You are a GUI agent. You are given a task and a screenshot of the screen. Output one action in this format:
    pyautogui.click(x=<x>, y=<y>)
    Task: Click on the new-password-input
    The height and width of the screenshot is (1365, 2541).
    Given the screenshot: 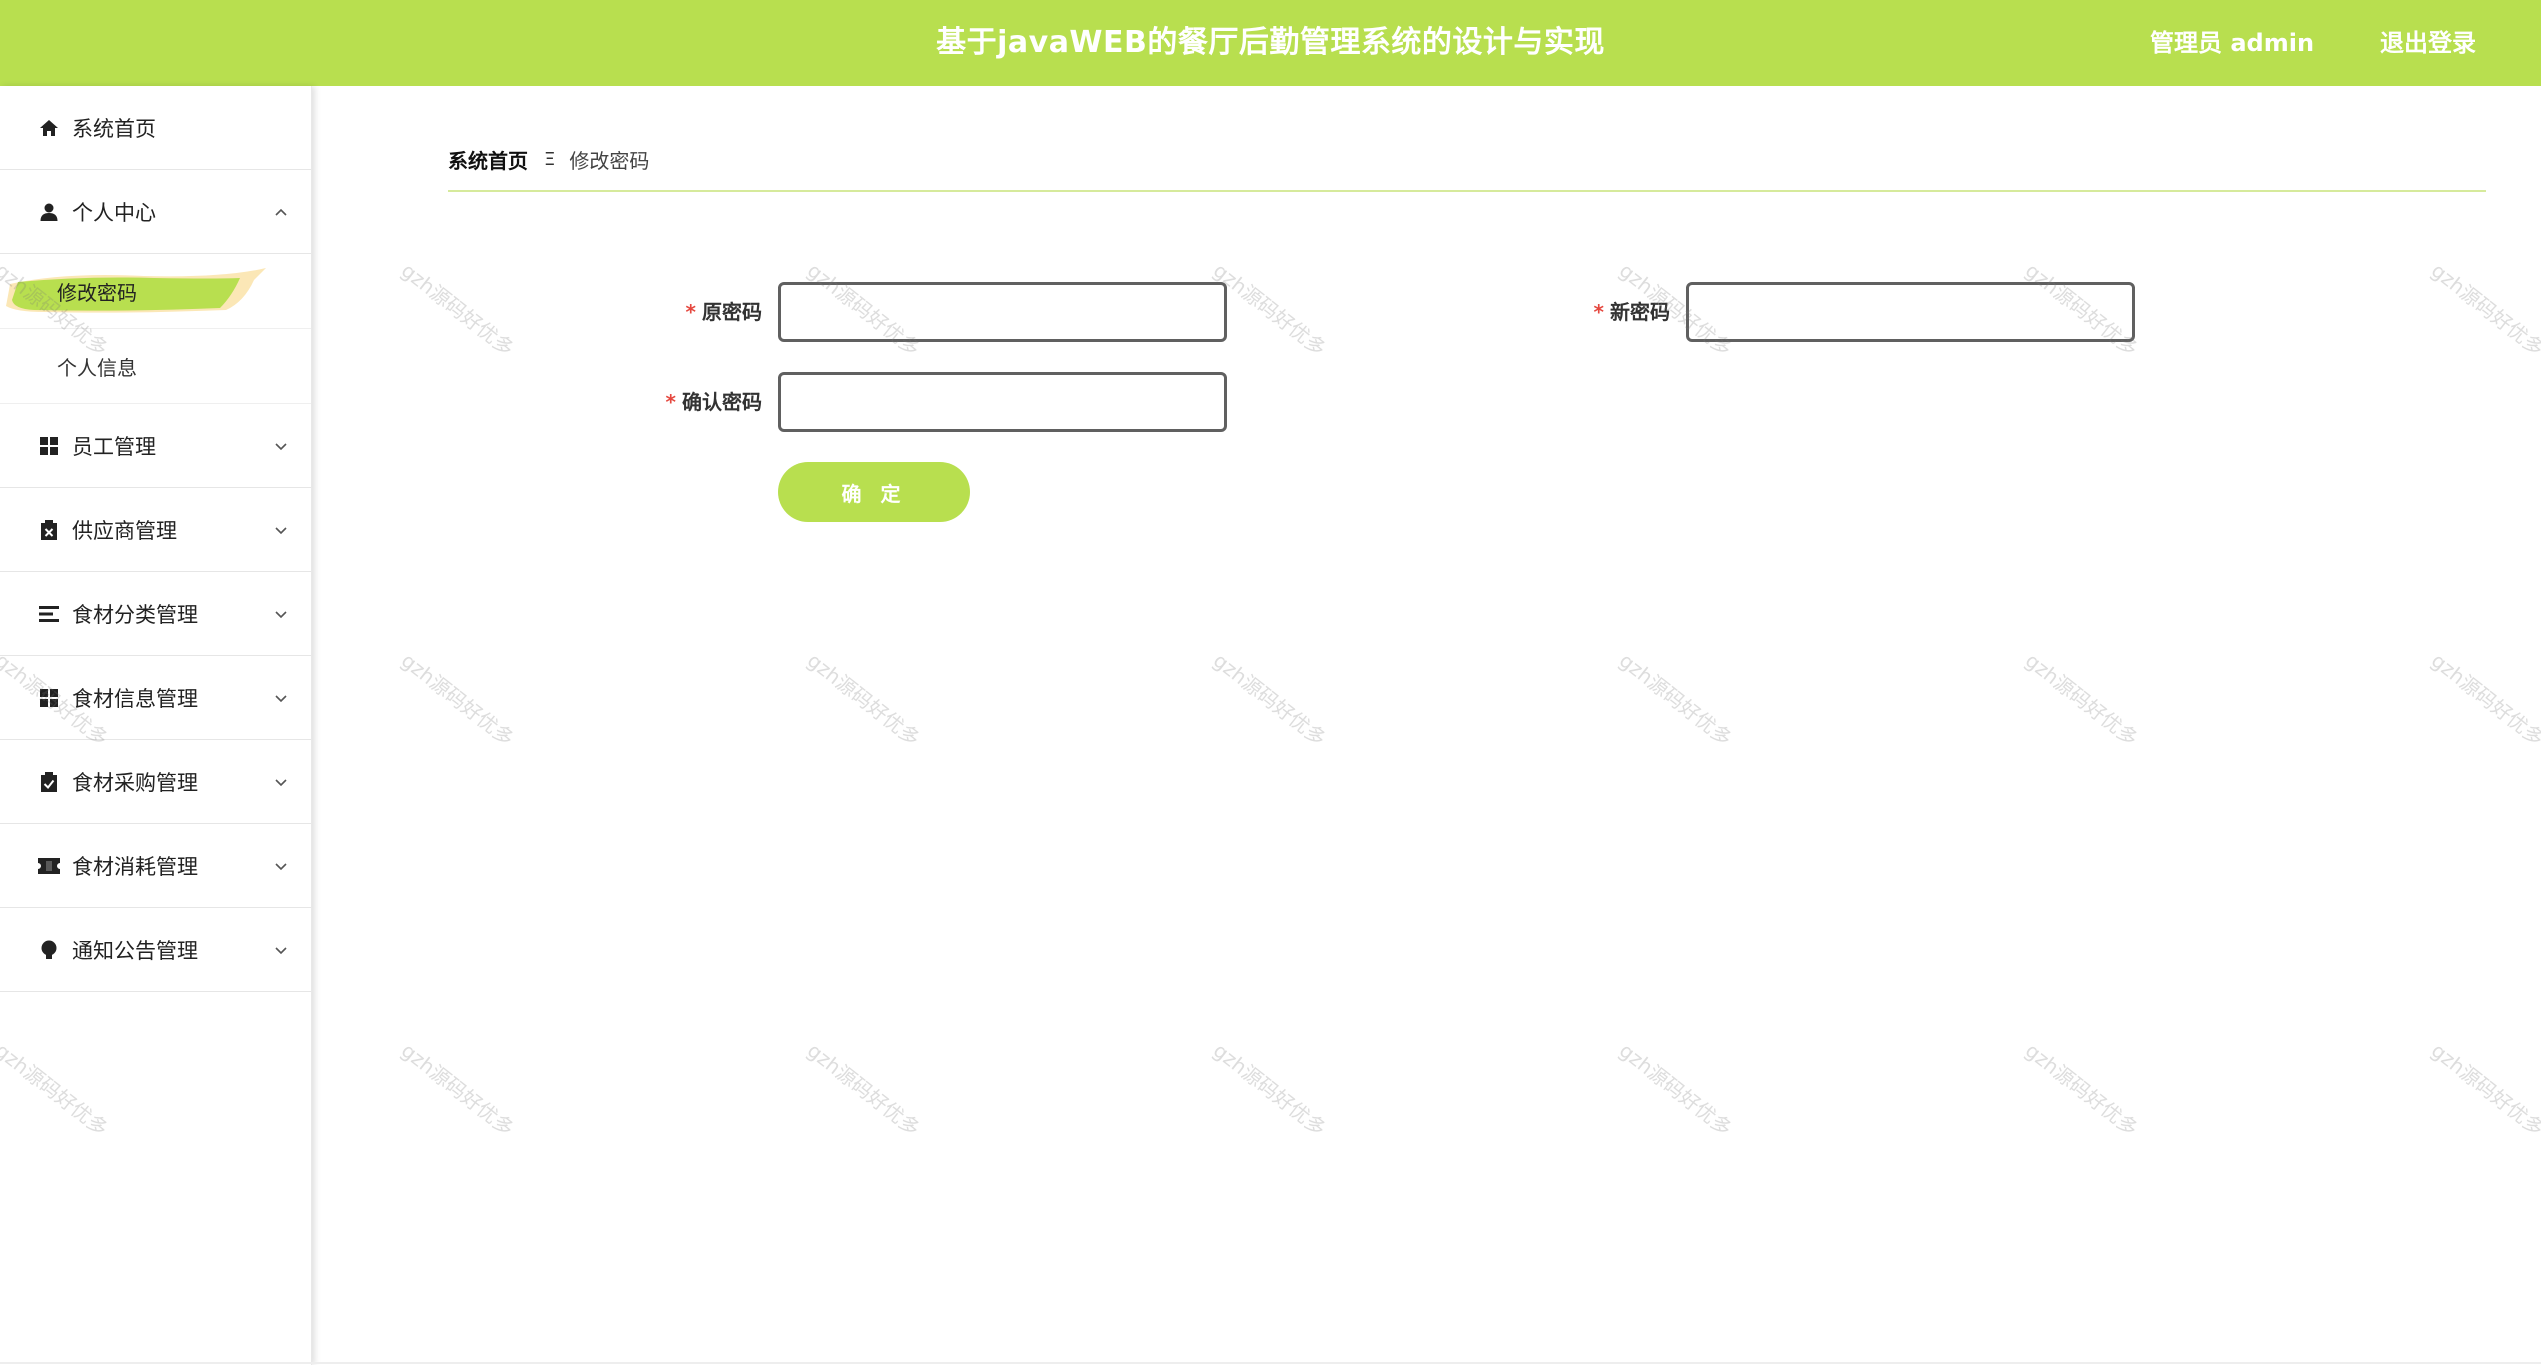 What is the action you would take?
    pyautogui.click(x=1910, y=312)
    